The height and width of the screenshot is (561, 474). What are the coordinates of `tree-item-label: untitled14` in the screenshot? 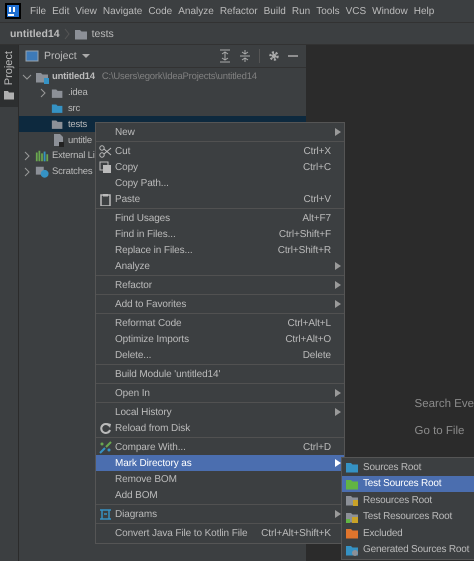 It's located at (73, 76).